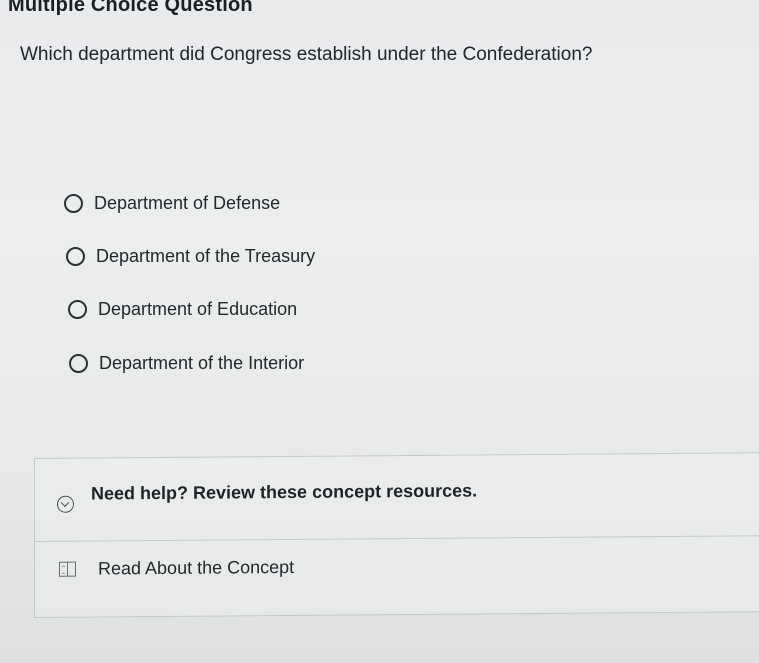 This screenshot has width=759, height=663. I want to click on option-department-of-education: Department of Education, so click(268, 309).